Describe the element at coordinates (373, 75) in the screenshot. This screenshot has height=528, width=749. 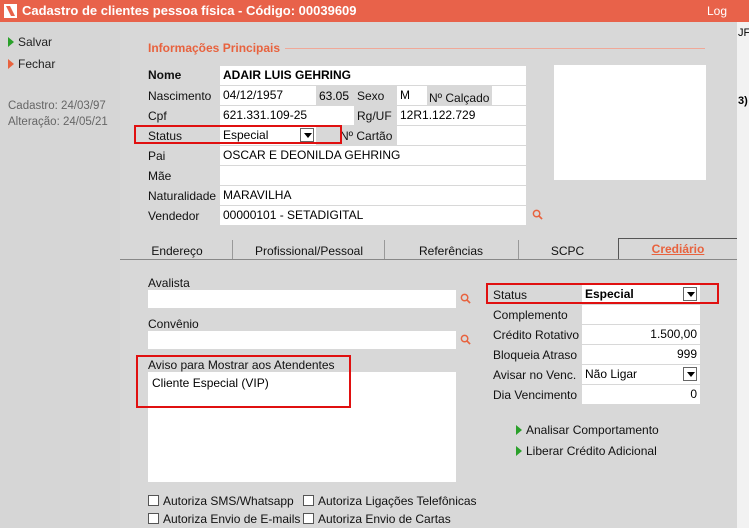
I see `nome-field: ADAIR LUIS GEHRING` at that location.